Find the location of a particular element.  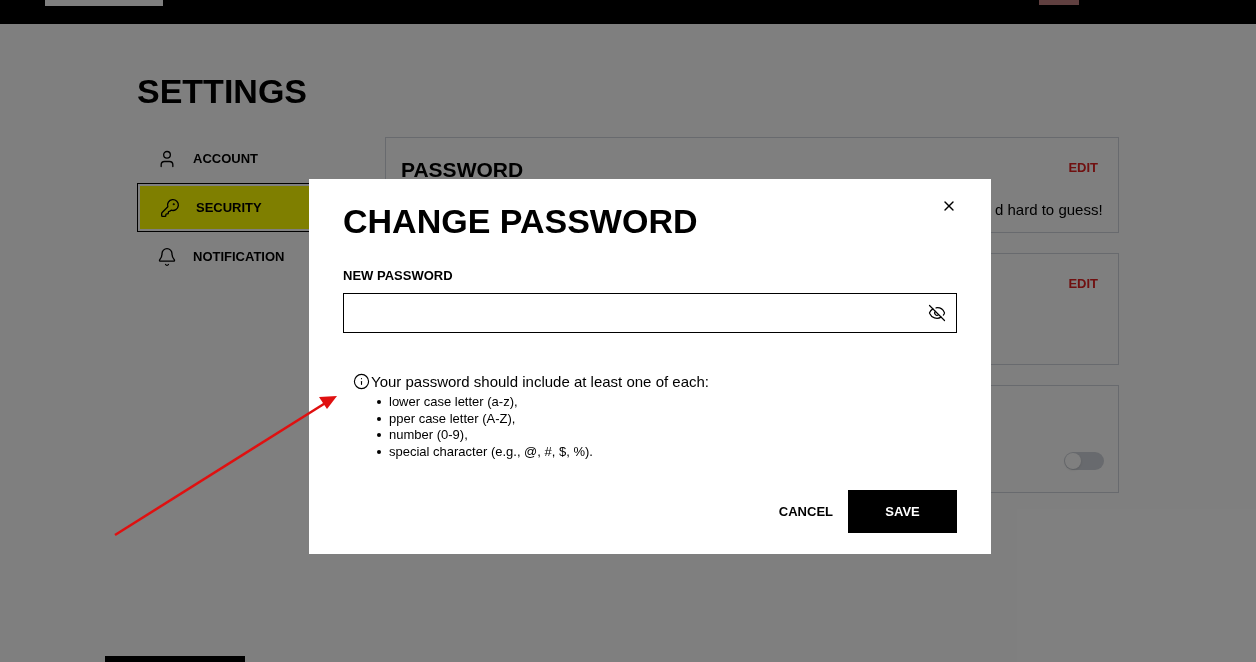

eye-slash-icon is located at coordinates (937, 312).